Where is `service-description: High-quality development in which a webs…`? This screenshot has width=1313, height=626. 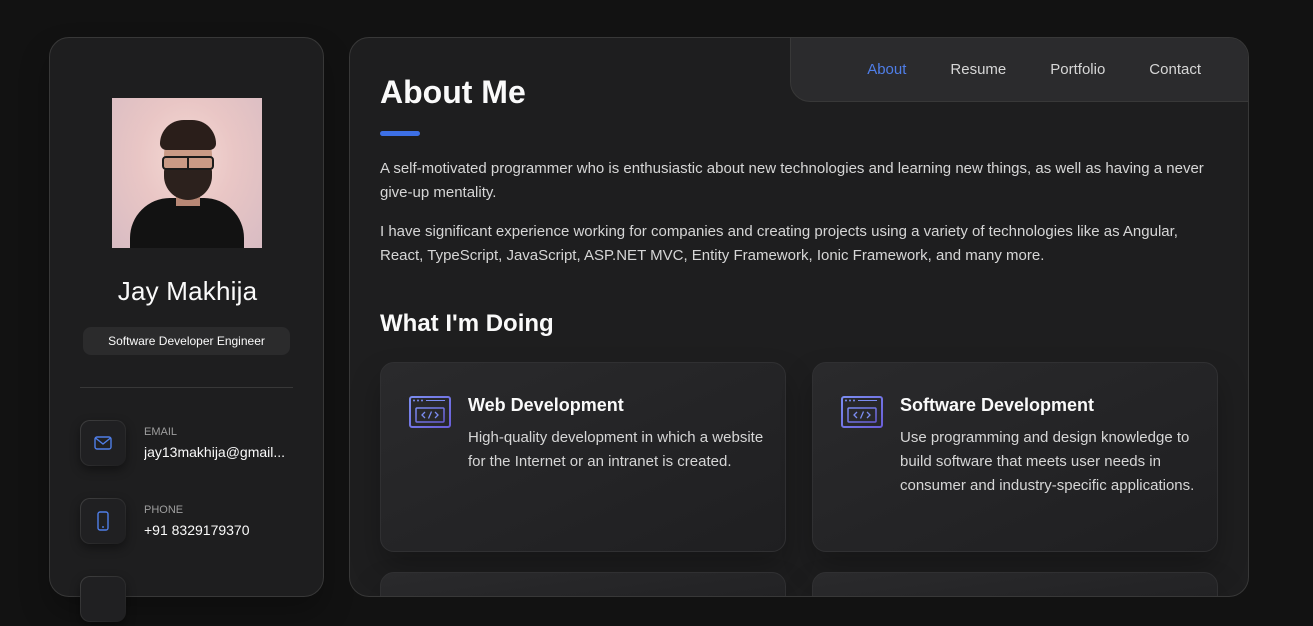
service-description: High-quality development in which a webs… is located at coordinates (616, 449).